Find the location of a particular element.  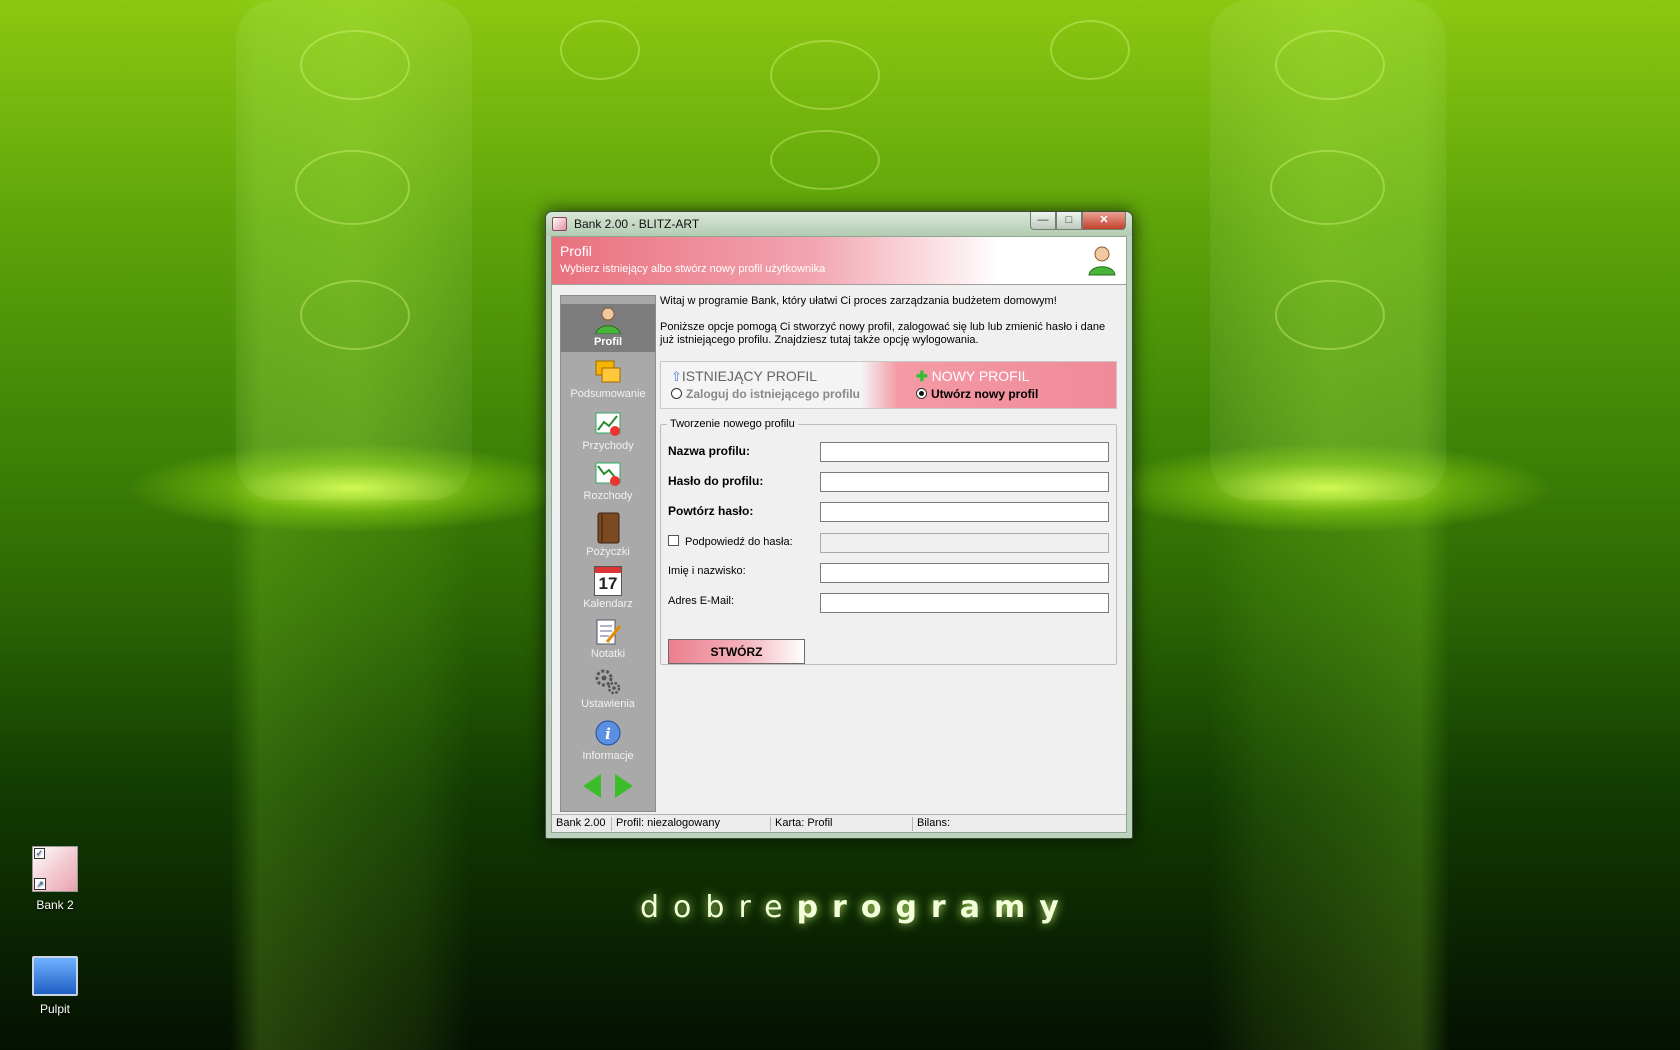

profile-name-row: Nazwa profilu: is located at coordinates (890, 453).